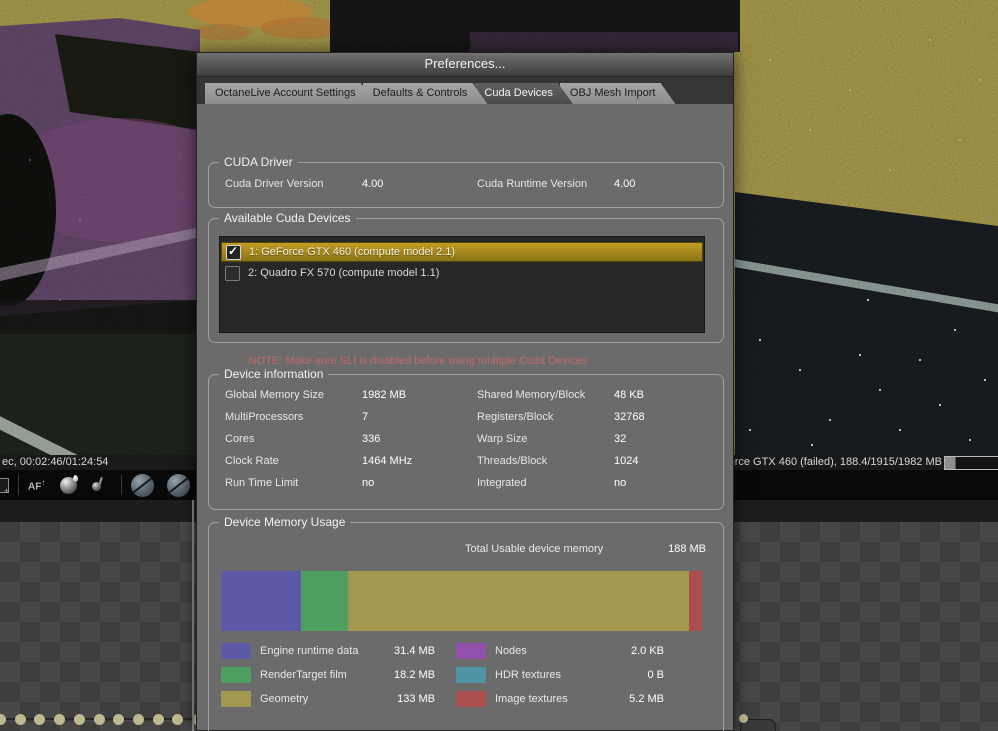 This screenshot has height=731, width=998. What do you see at coordinates (502, 439) in the screenshot?
I see `info-label: Warp Size` at bounding box center [502, 439].